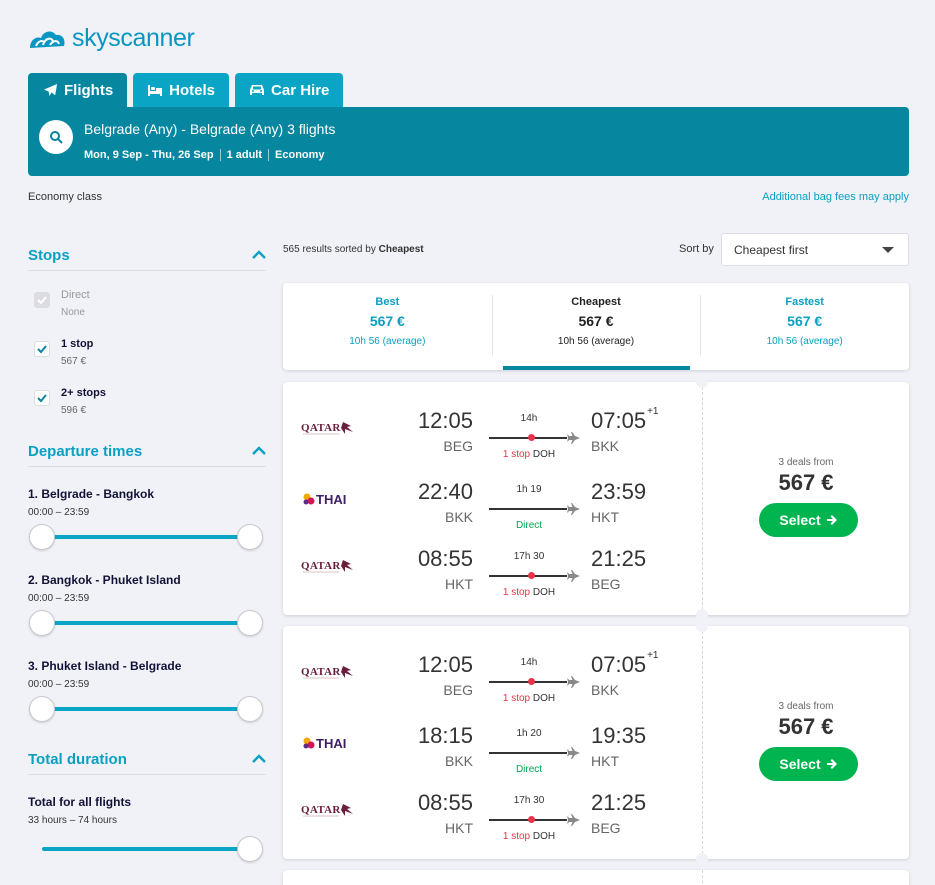  I want to click on departure-leg-2-slider, so click(147, 623).